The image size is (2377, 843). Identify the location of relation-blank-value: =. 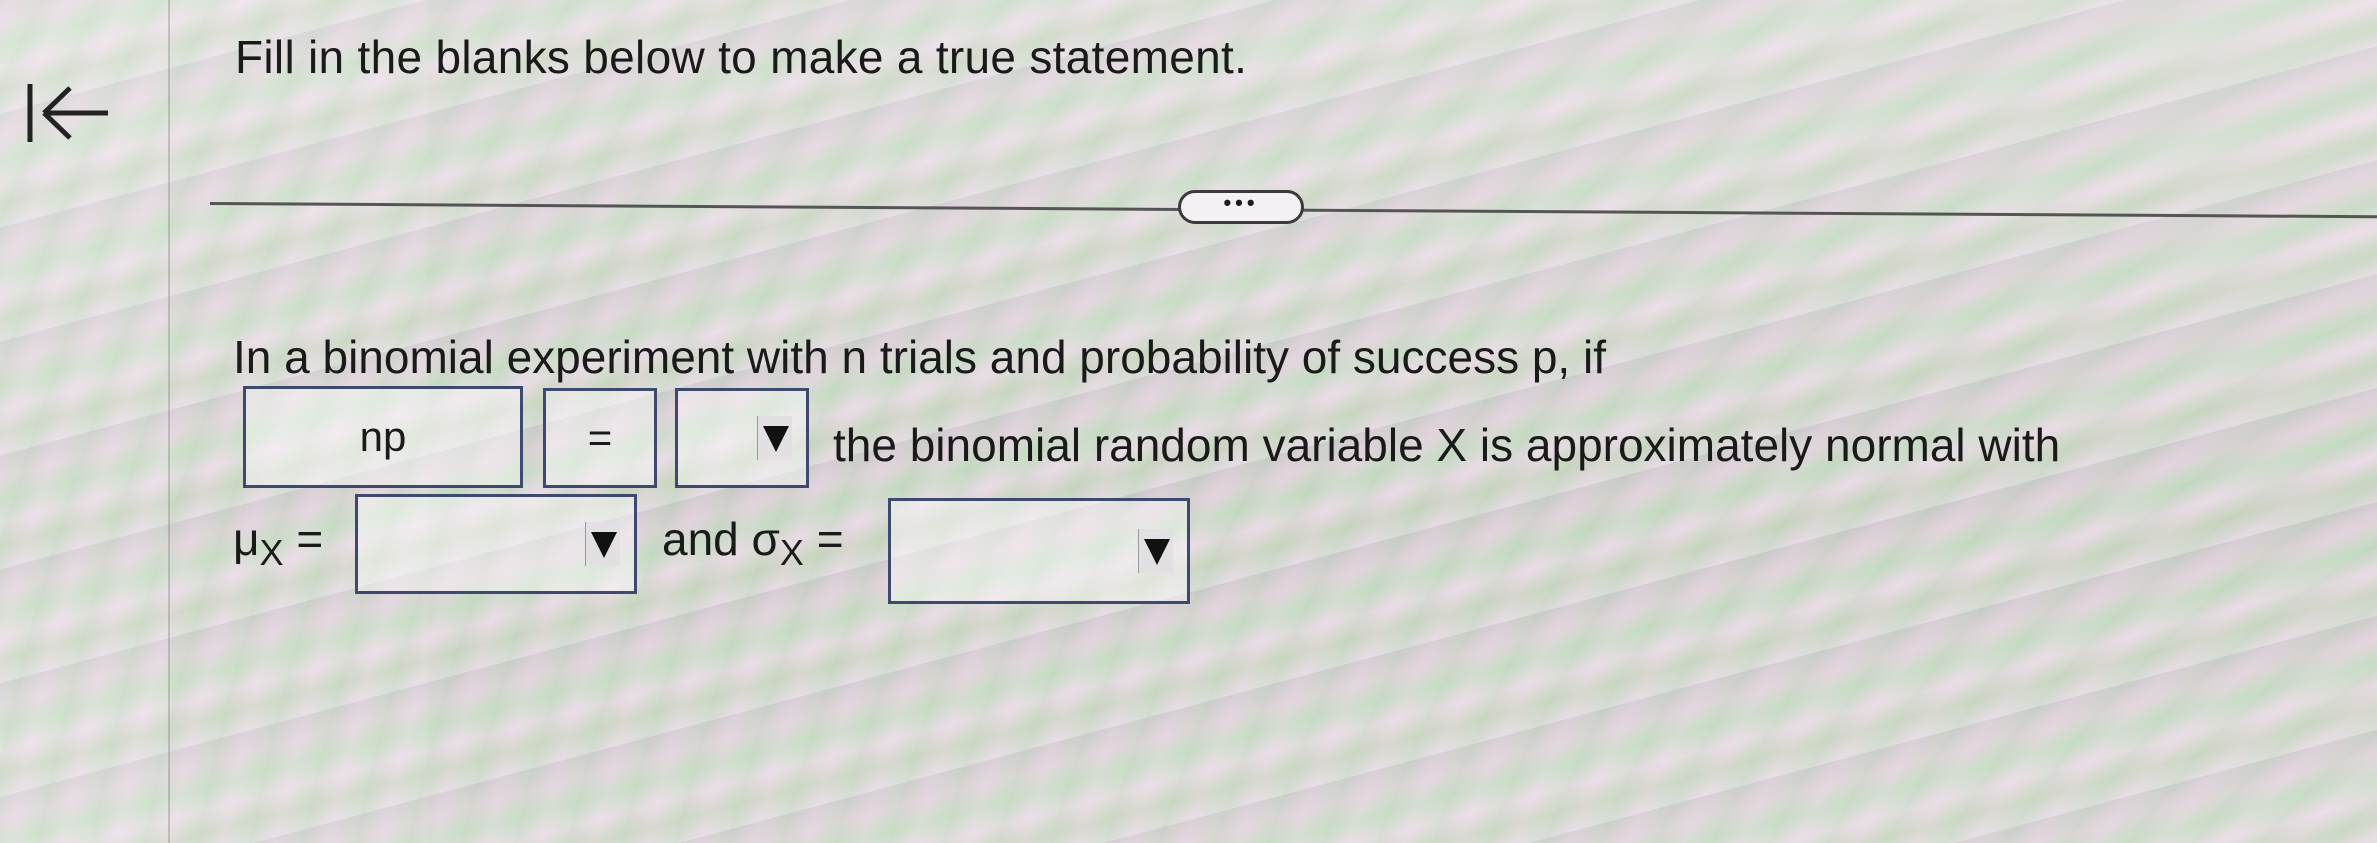
(600, 437).